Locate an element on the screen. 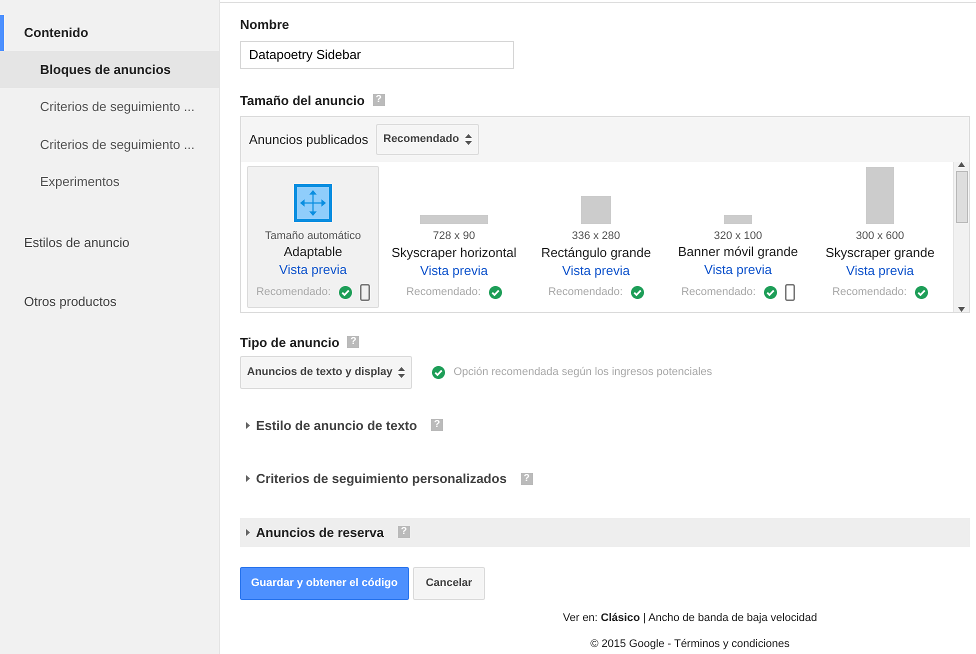 This screenshot has height=654, width=976. copyright-text: © 2015 Google - Términos y condiciones is located at coordinates (690, 644).